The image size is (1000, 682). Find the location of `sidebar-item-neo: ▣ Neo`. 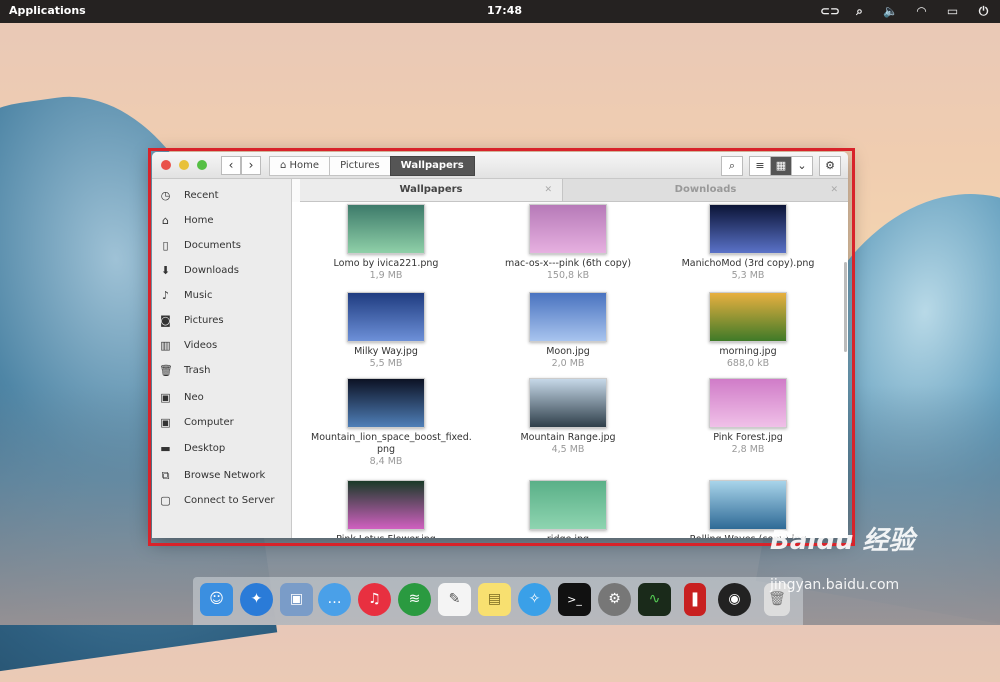

sidebar-item-neo: ▣ Neo is located at coordinates (221, 398).